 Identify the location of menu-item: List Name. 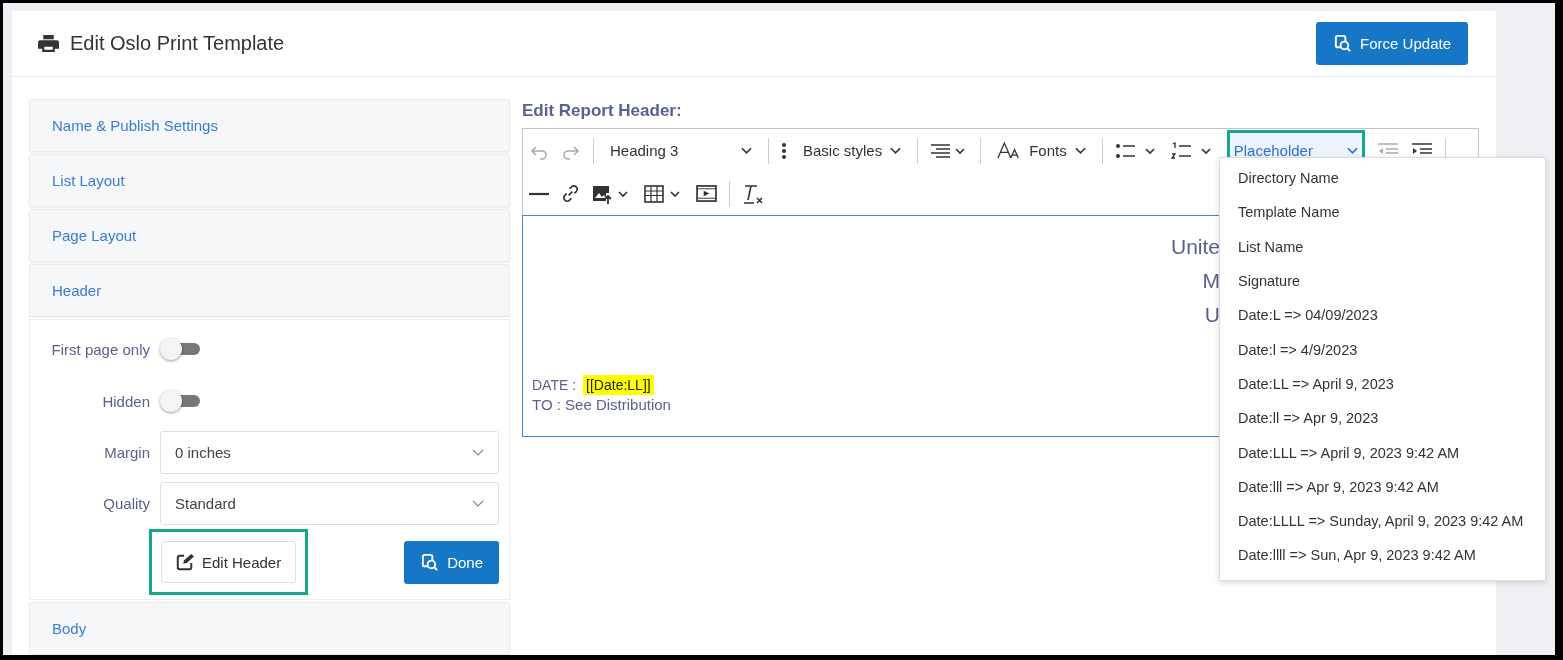
(1382, 246).